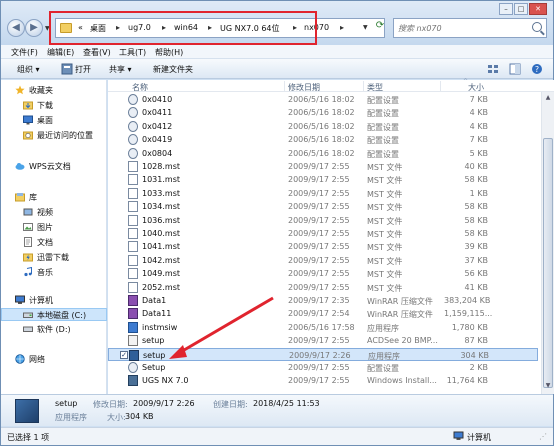  Describe the element at coordinates (250, 28) in the screenshot. I see `breadcrumb-ugnx: UG NX7.0 64位` at that location.